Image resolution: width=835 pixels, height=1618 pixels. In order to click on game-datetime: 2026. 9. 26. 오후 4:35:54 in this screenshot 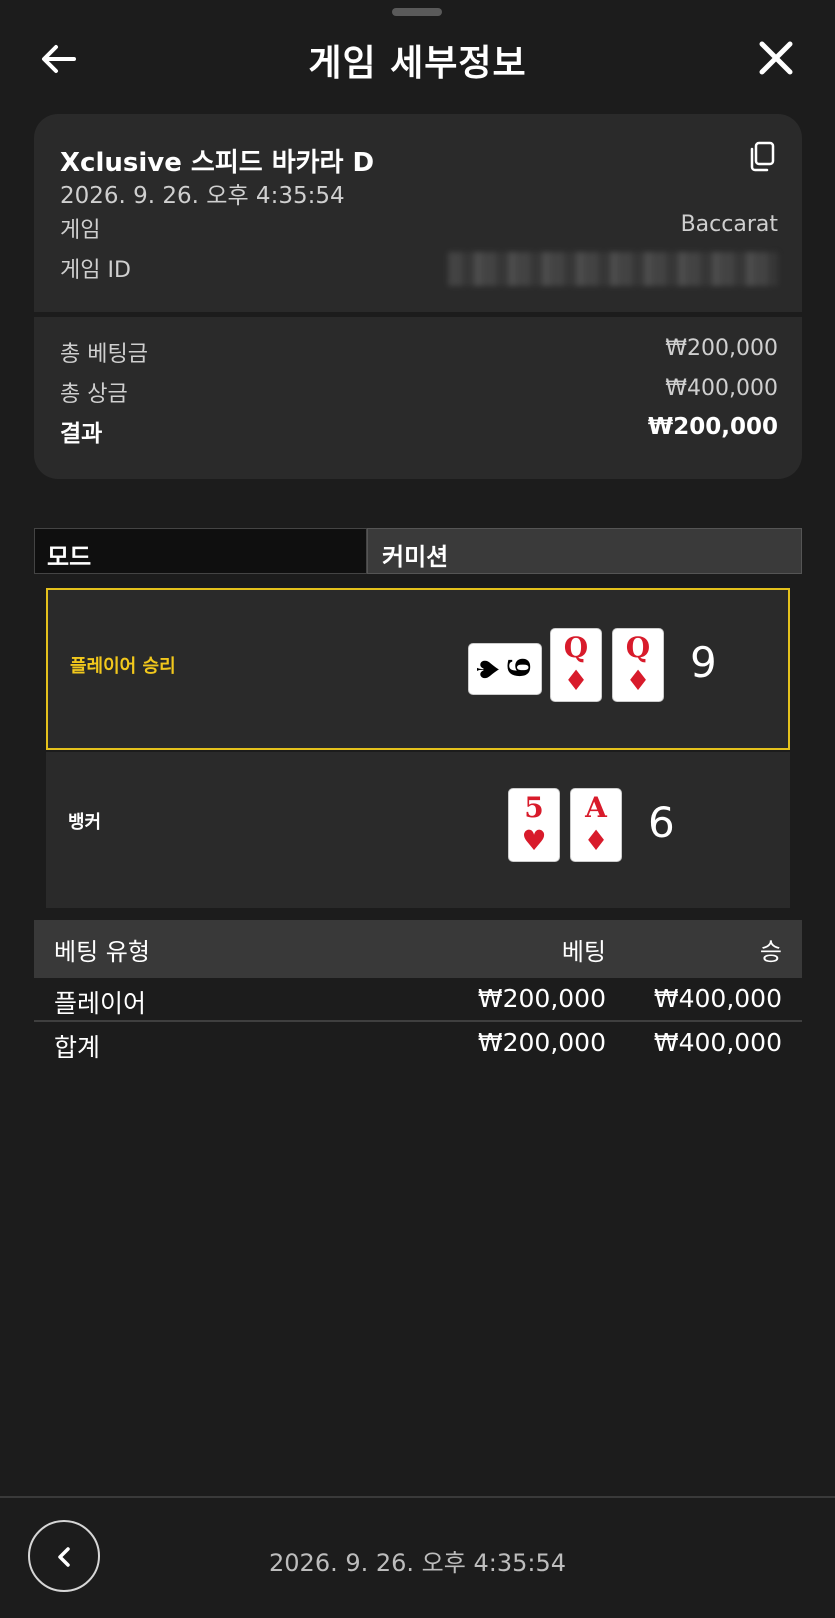, I will do `click(202, 196)`.